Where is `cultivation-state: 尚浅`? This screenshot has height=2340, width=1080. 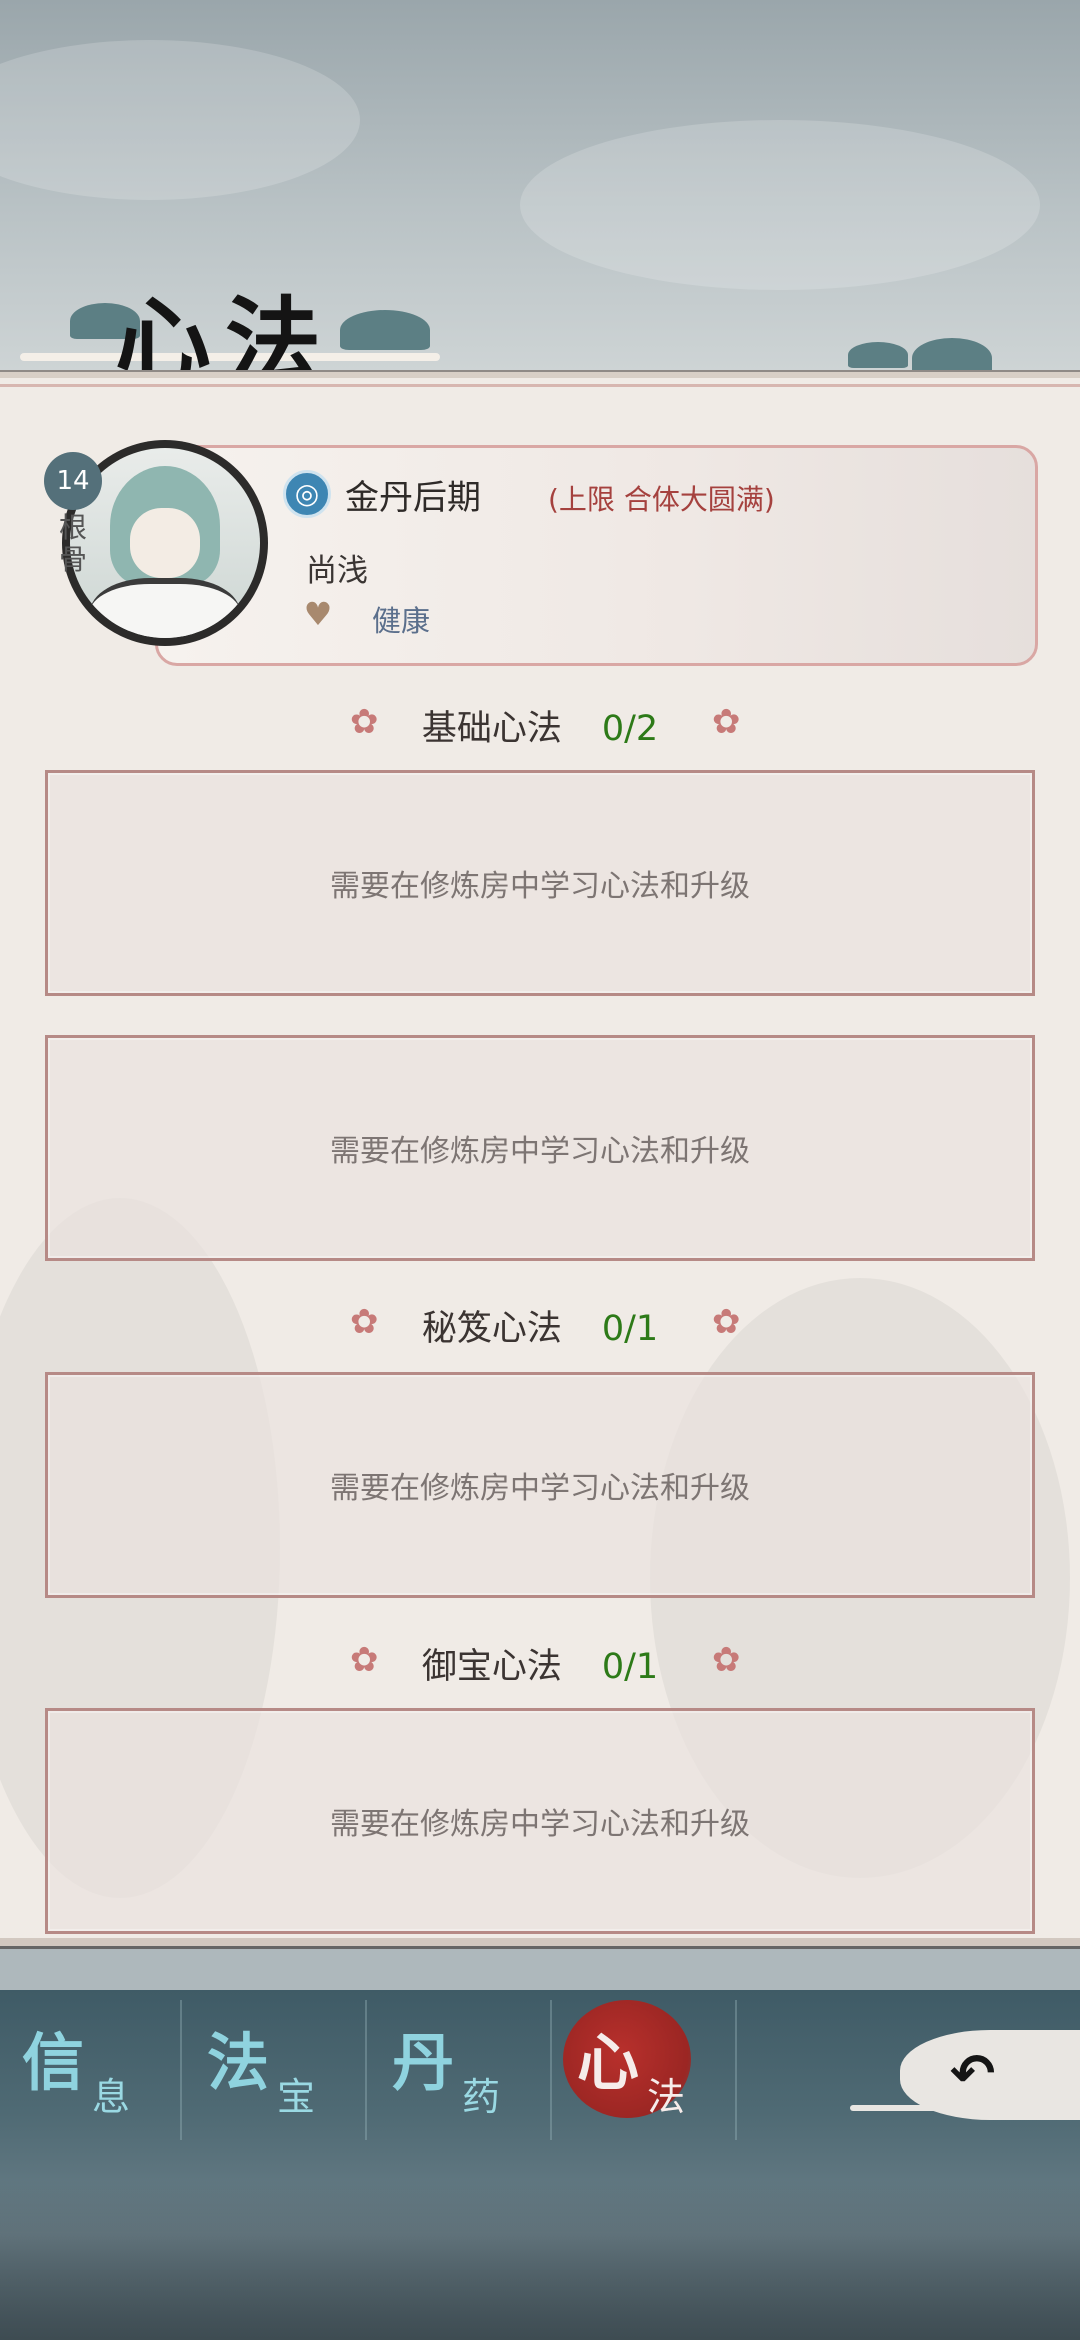 cultivation-state: 尚浅 is located at coordinates (337, 571).